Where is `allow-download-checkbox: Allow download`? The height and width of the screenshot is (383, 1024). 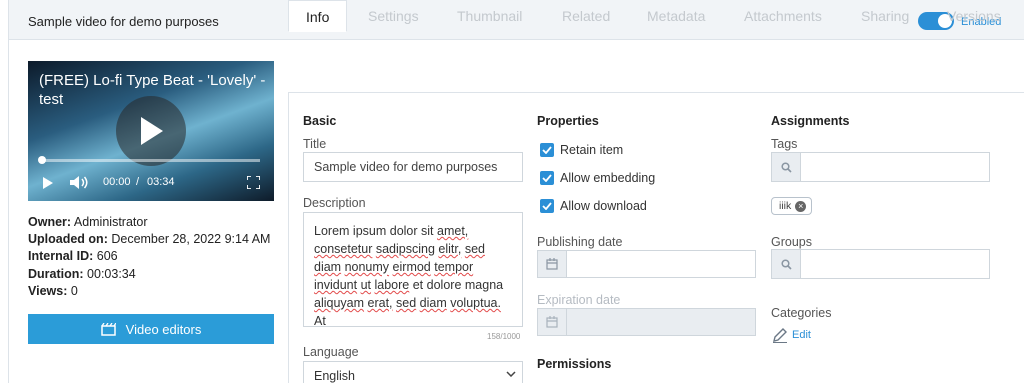
allow-download-checkbox: Allow download is located at coordinates (593, 206).